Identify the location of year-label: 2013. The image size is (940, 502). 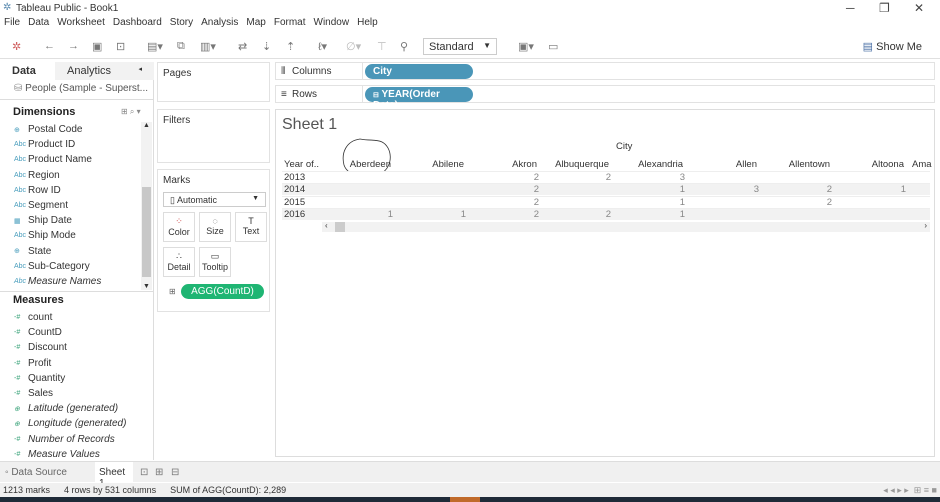
(294, 177).